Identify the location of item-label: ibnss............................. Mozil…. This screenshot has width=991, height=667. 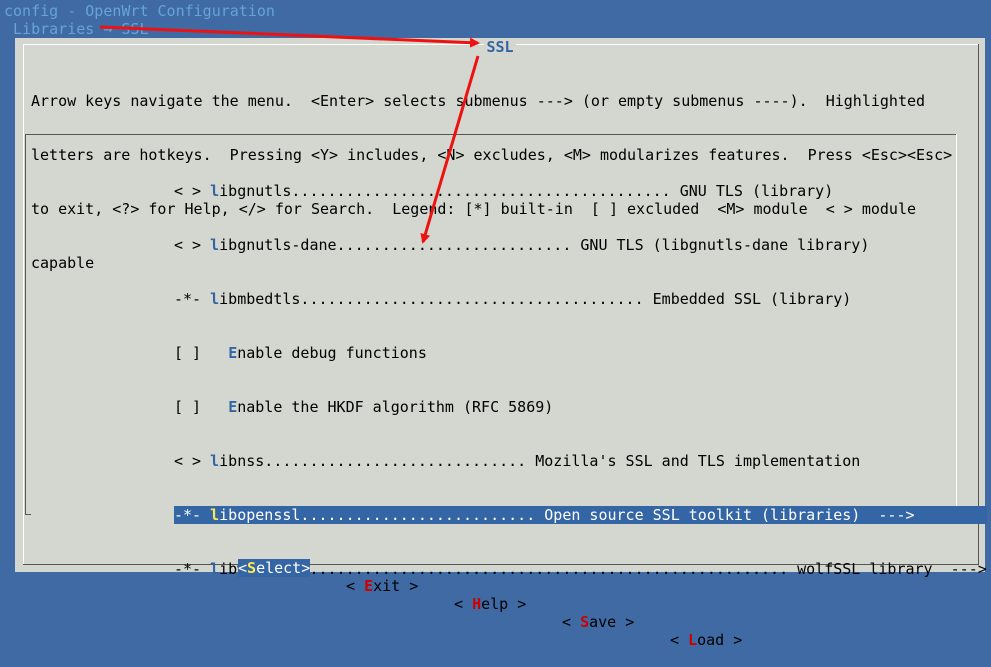
(540, 461).